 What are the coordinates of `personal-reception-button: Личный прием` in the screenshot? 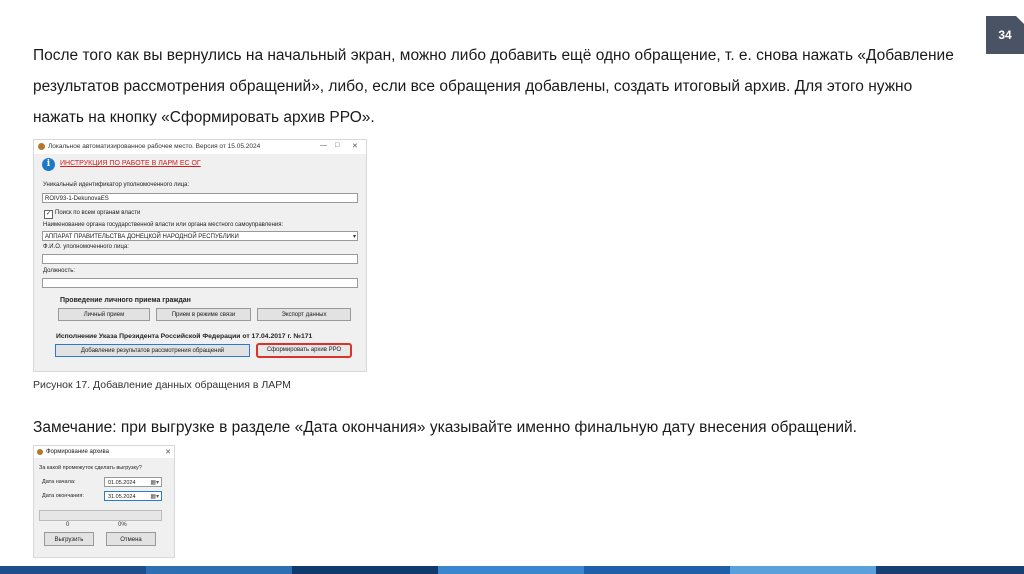 It's located at (104, 314).